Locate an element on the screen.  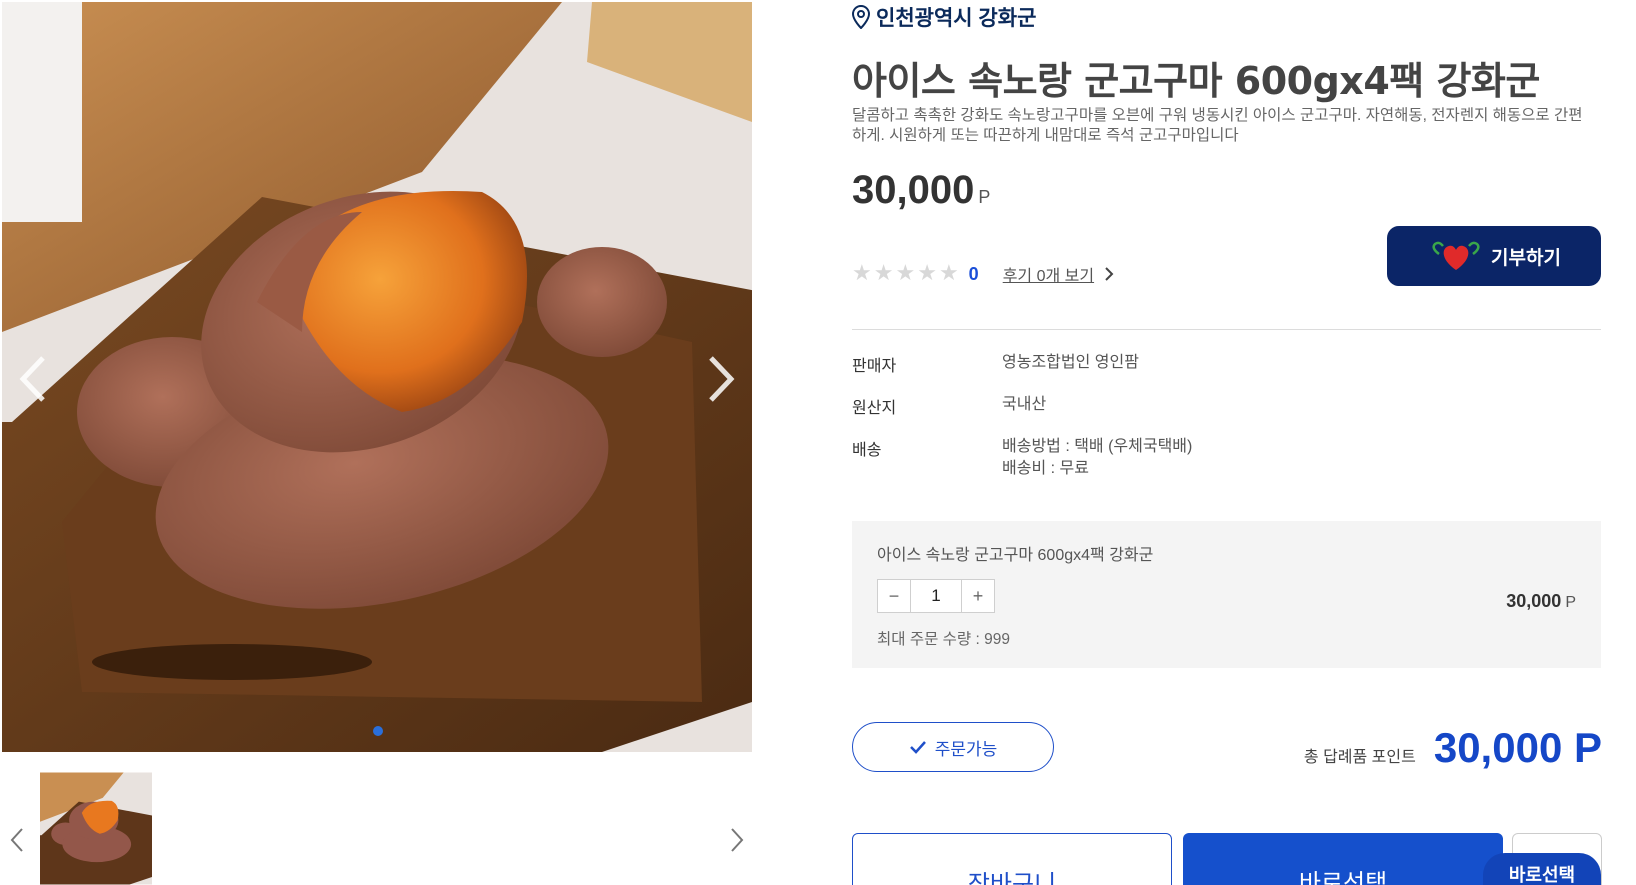
region-text: 인천광역시 강화군 is located at coordinates (956, 18).